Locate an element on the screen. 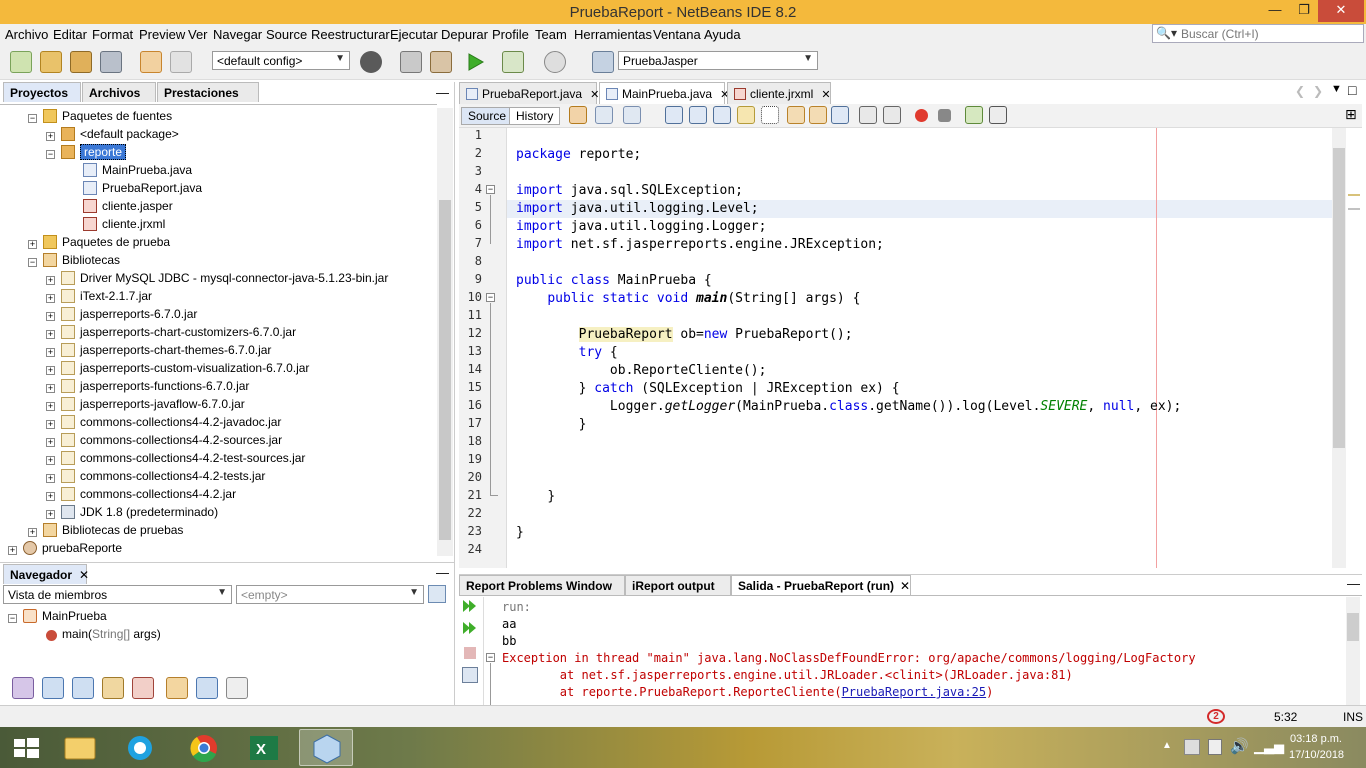 The width and height of the screenshot is (1366, 768). tab-ireport-output: iReport output is located at coordinates (678, 585).